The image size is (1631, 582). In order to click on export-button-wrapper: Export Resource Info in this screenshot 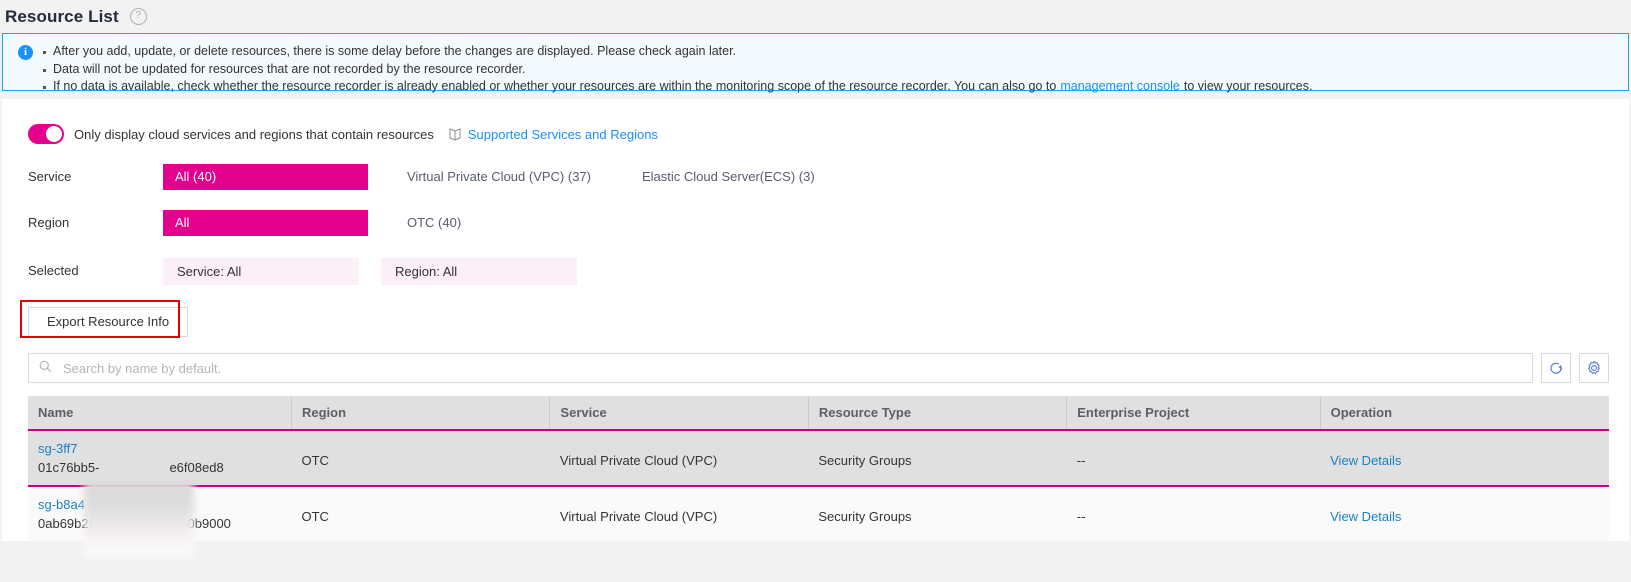, I will do `click(104, 319)`.